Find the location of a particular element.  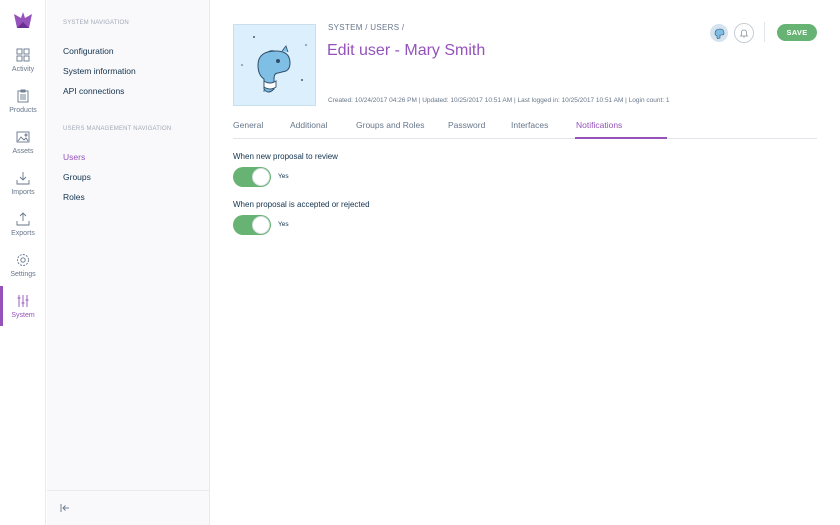

dinosaur-illustration is located at coordinates (274, 64).